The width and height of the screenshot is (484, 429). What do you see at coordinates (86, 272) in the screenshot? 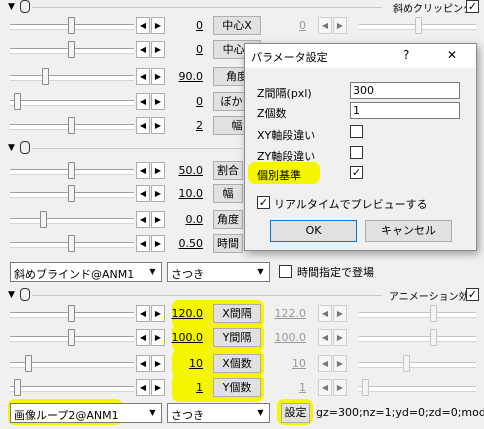
I see `effect-select-1: 斜めブラインド@ANM1 ▼` at bounding box center [86, 272].